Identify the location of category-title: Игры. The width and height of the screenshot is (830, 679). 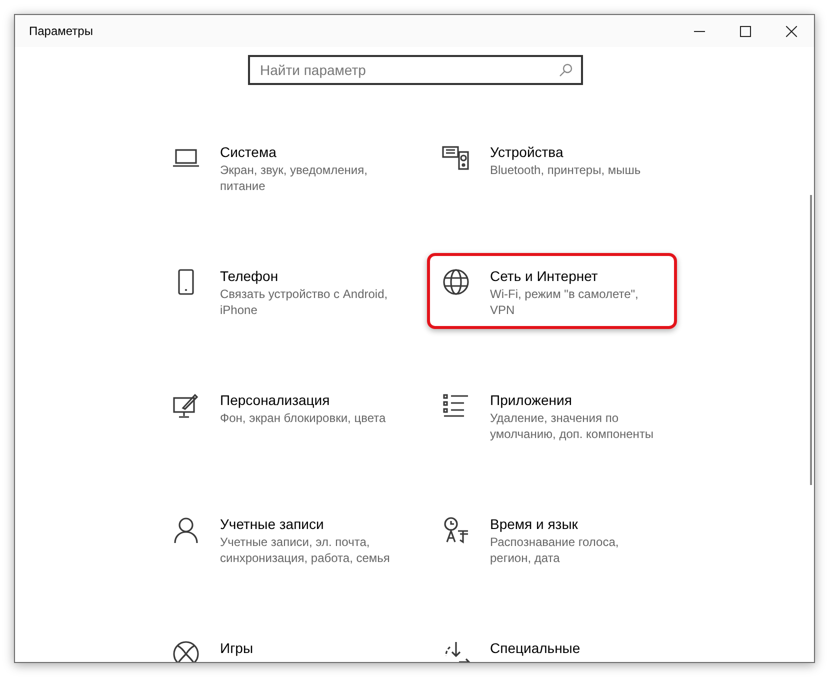
(237, 648).